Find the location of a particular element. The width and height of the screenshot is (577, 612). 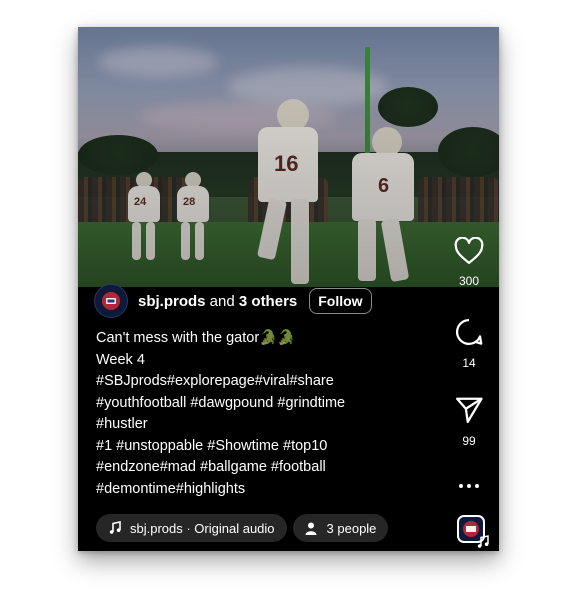

caption-line: #demontime#highlights is located at coordinates (171, 488).